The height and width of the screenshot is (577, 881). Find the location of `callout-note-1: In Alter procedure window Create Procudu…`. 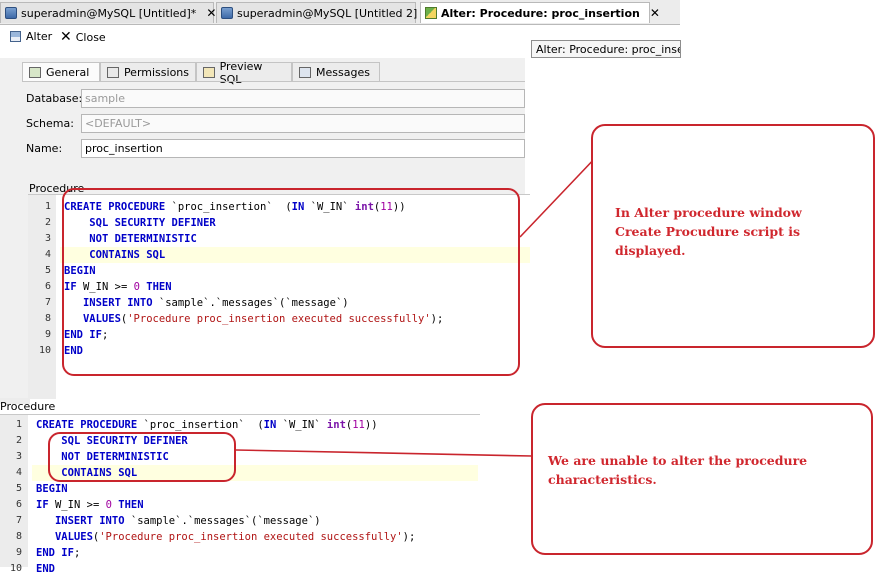

callout-note-1: In Alter procedure window Create Procudu… is located at coordinates (733, 236).